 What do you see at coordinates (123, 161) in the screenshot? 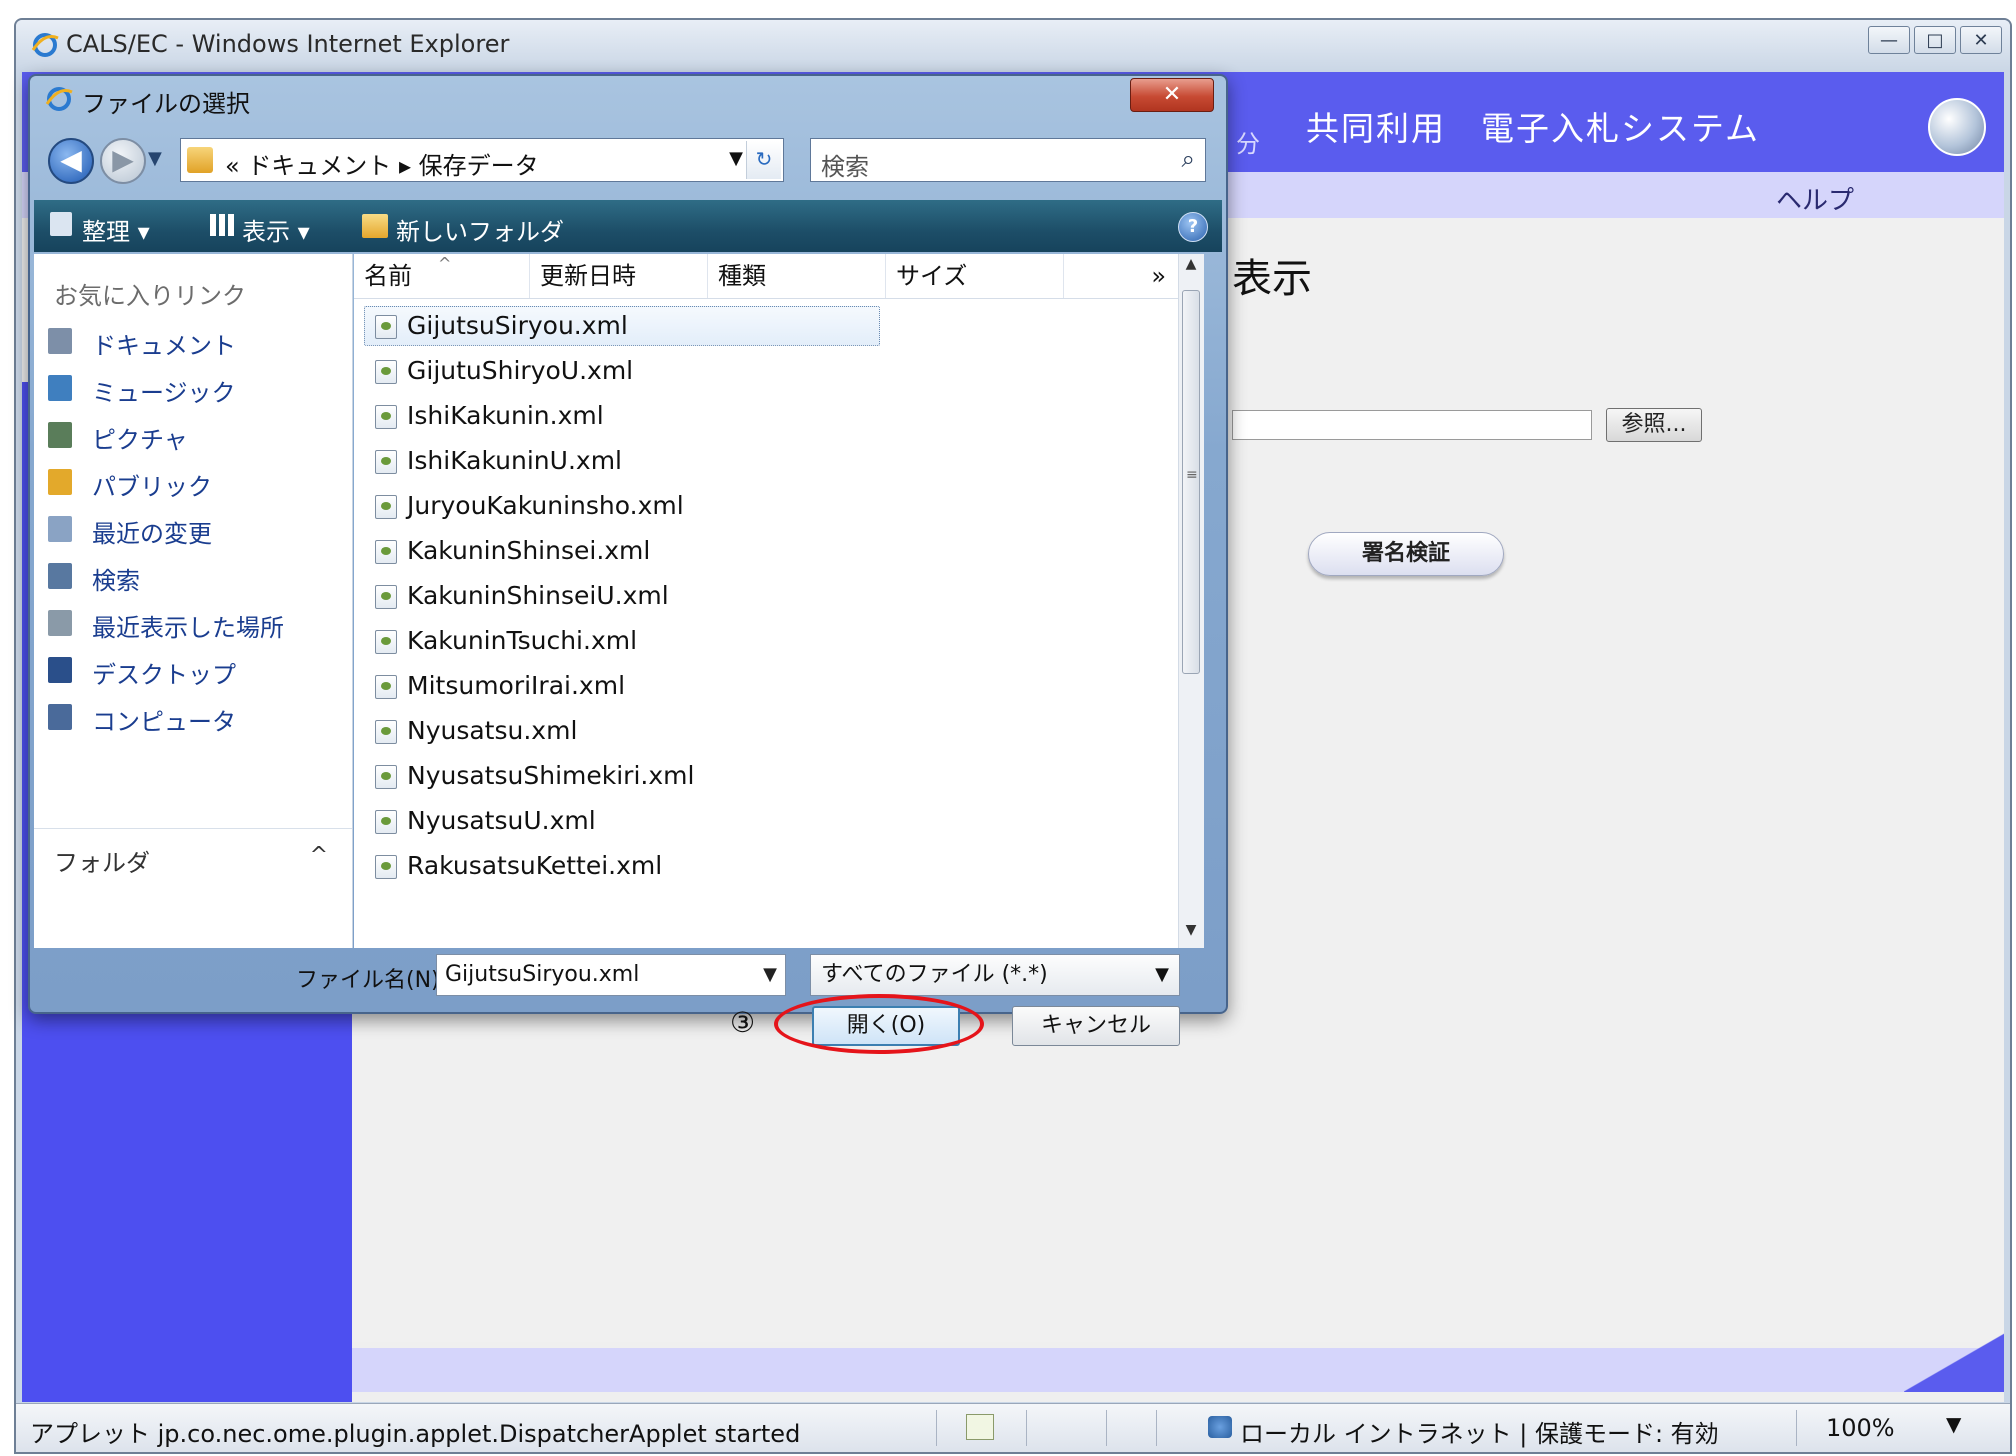
I see `forward-arrow-icon: ▶` at bounding box center [123, 161].